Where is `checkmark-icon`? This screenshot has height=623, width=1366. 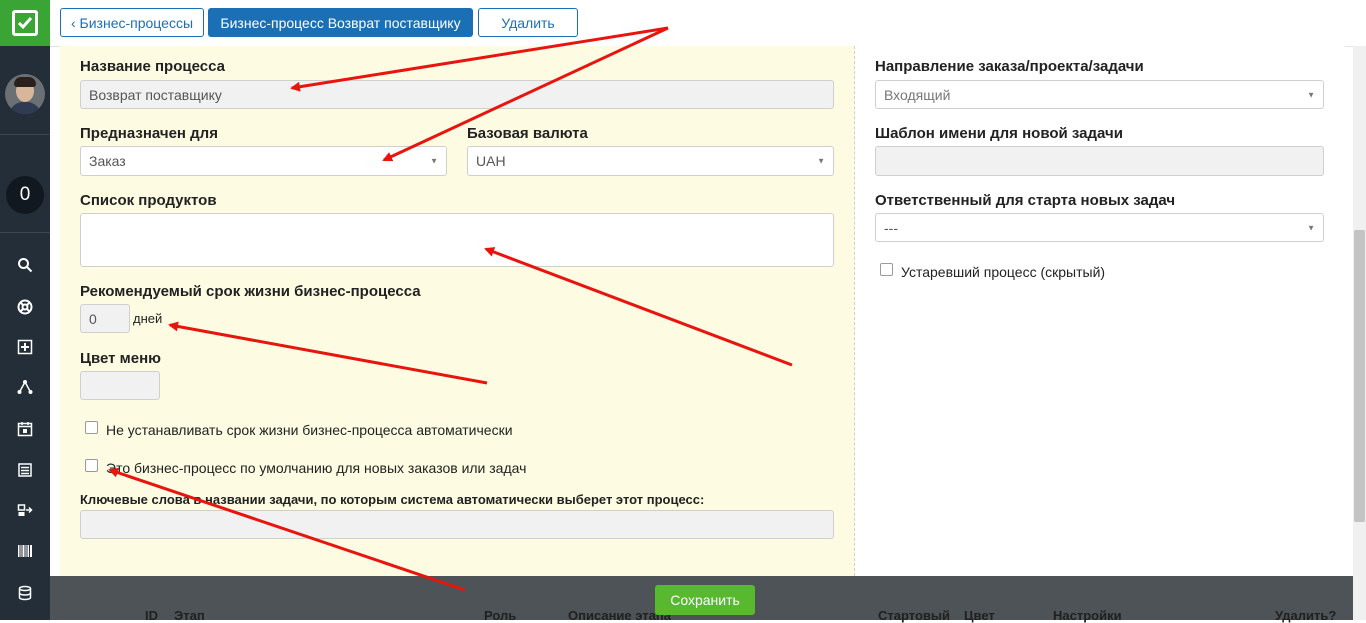 checkmark-icon is located at coordinates (25, 23).